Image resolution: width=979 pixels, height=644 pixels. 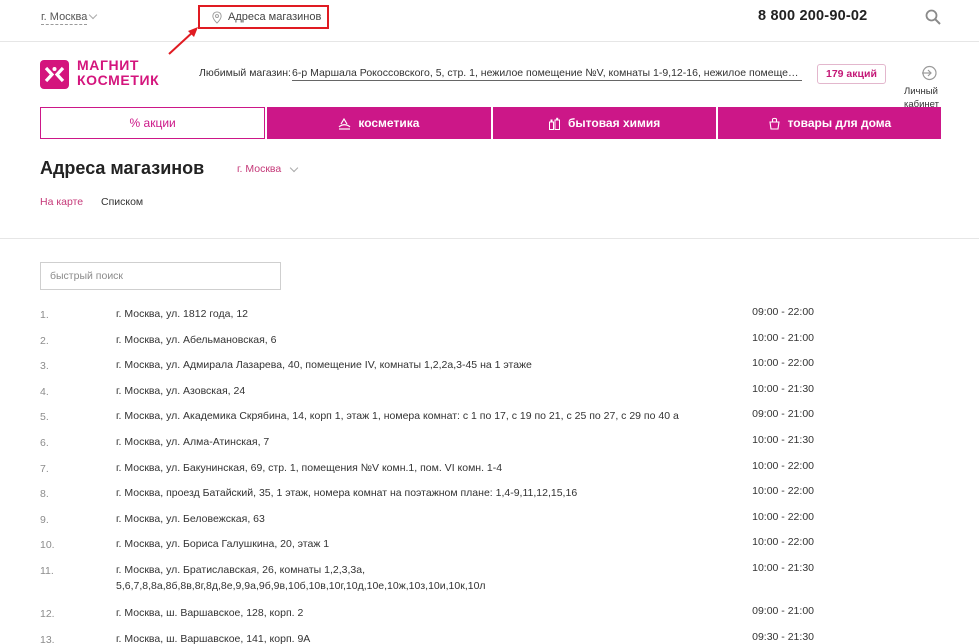 I want to click on logo-text-line2: КОСМЕТИК, so click(x=118, y=80).